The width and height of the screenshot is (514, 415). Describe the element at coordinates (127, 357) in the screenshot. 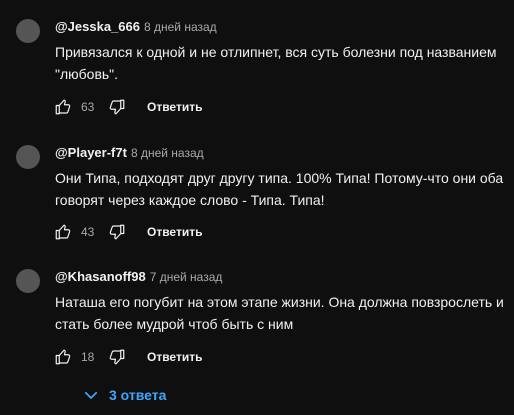

I see `comment-actions: 18 Ответить` at that location.